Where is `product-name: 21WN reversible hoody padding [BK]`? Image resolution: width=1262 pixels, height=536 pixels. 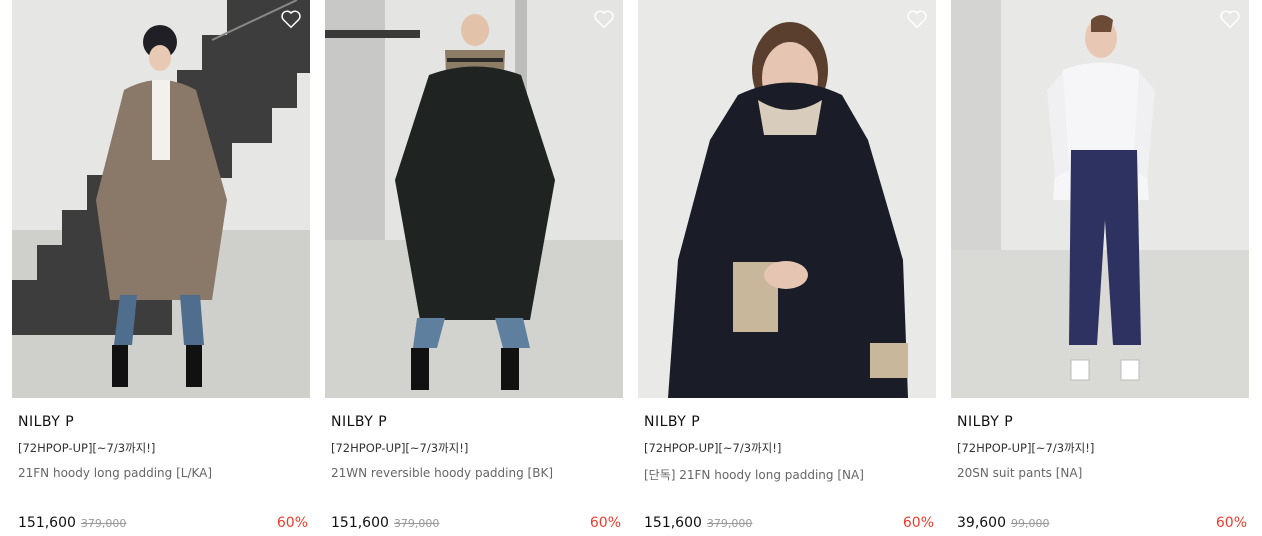 product-name: 21WN reversible hoody padding [BK] is located at coordinates (442, 473).